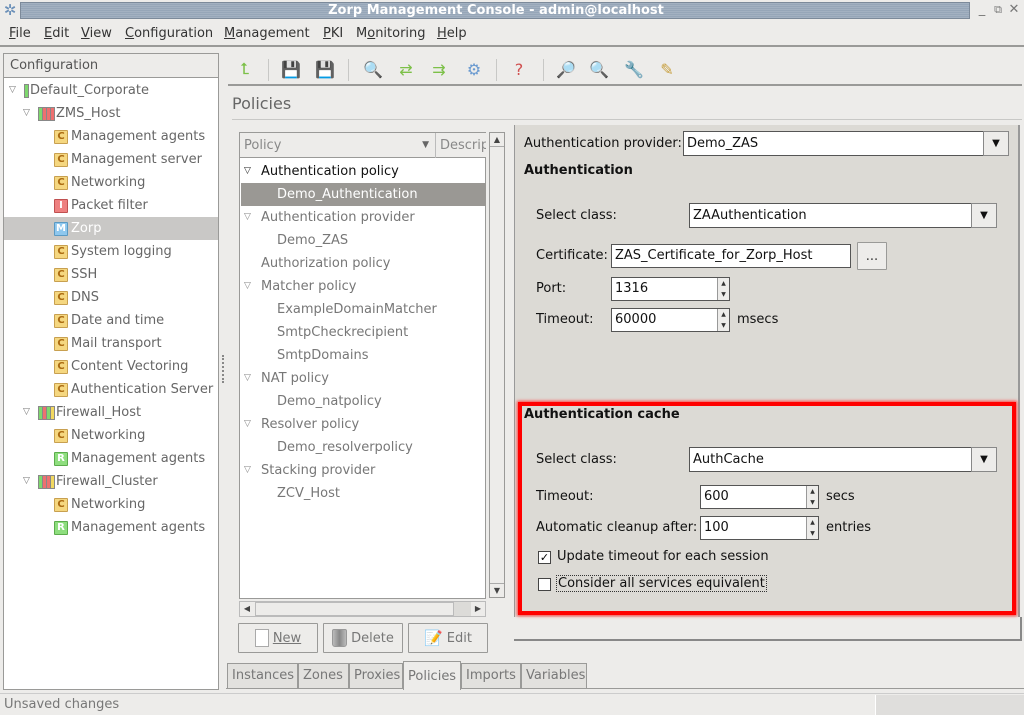 The image size is (1024, 715). I want to click on status-icon: ?, so click(519, 69).